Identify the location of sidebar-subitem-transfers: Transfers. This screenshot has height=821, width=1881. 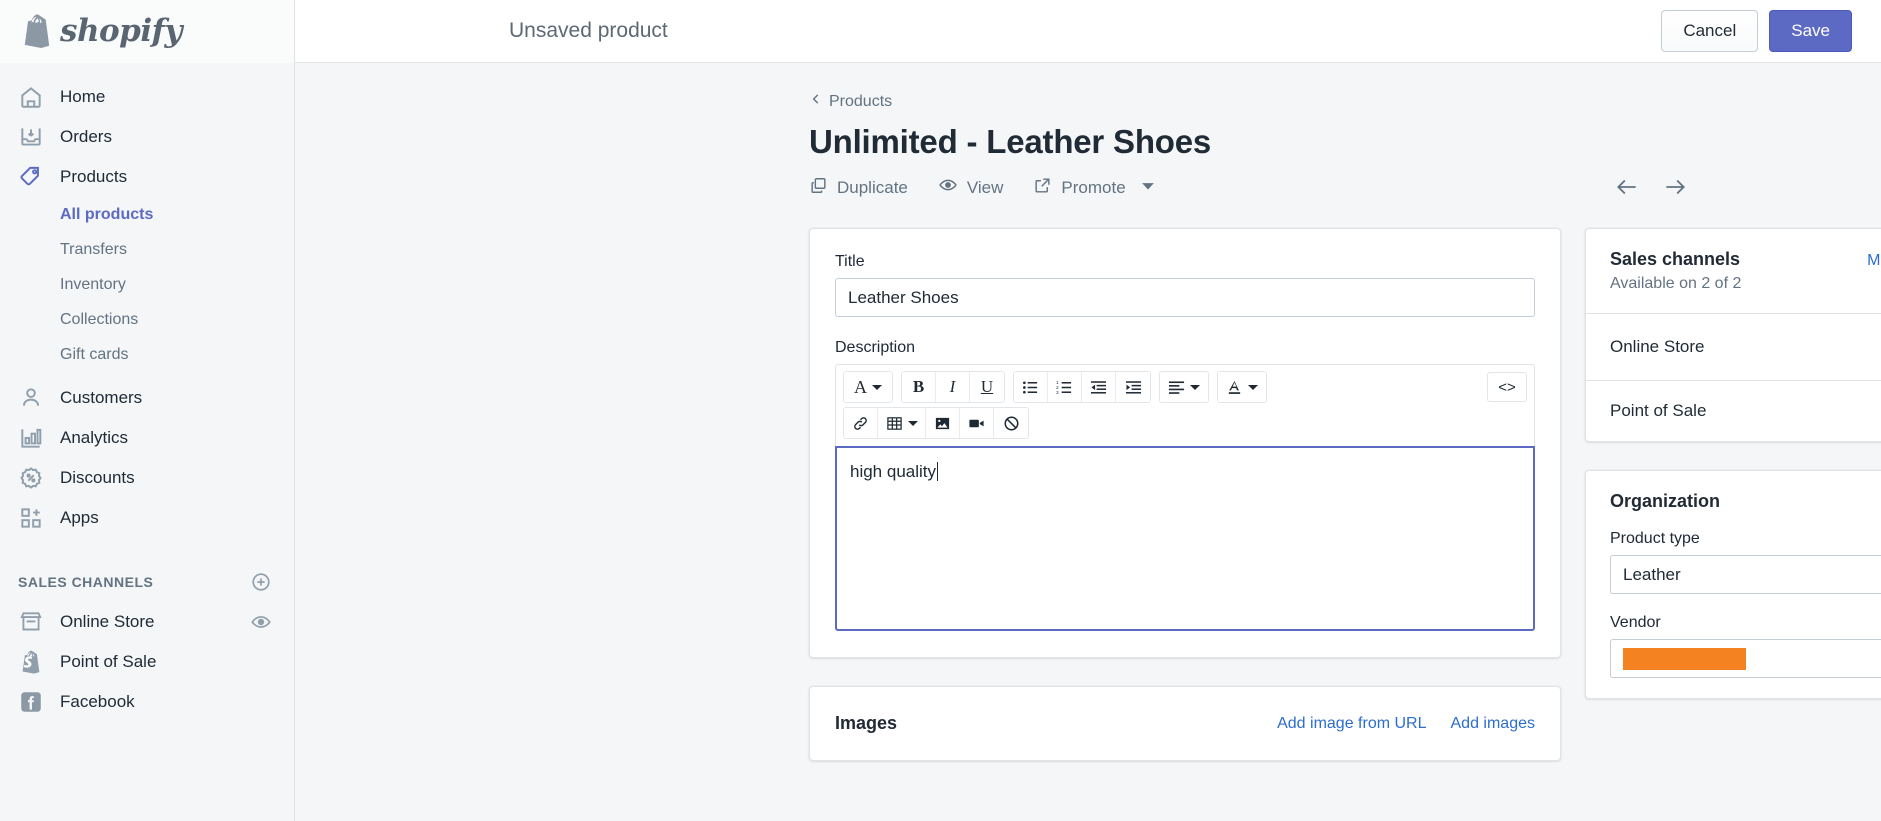
(147, 249).